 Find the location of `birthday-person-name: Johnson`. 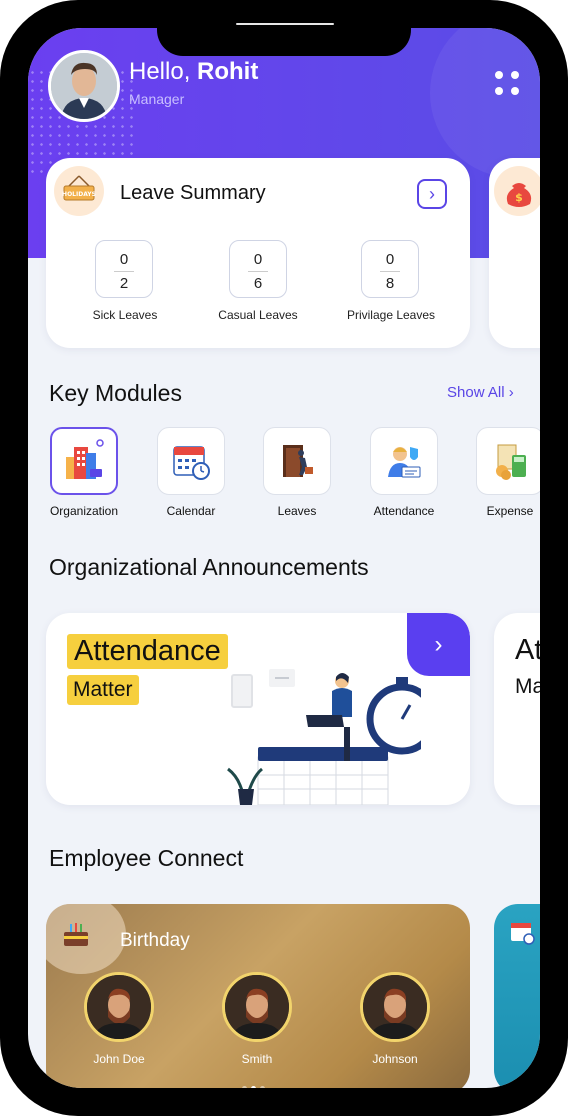

birthday-person-name: Johnson is located at coordinates (395, 1059).